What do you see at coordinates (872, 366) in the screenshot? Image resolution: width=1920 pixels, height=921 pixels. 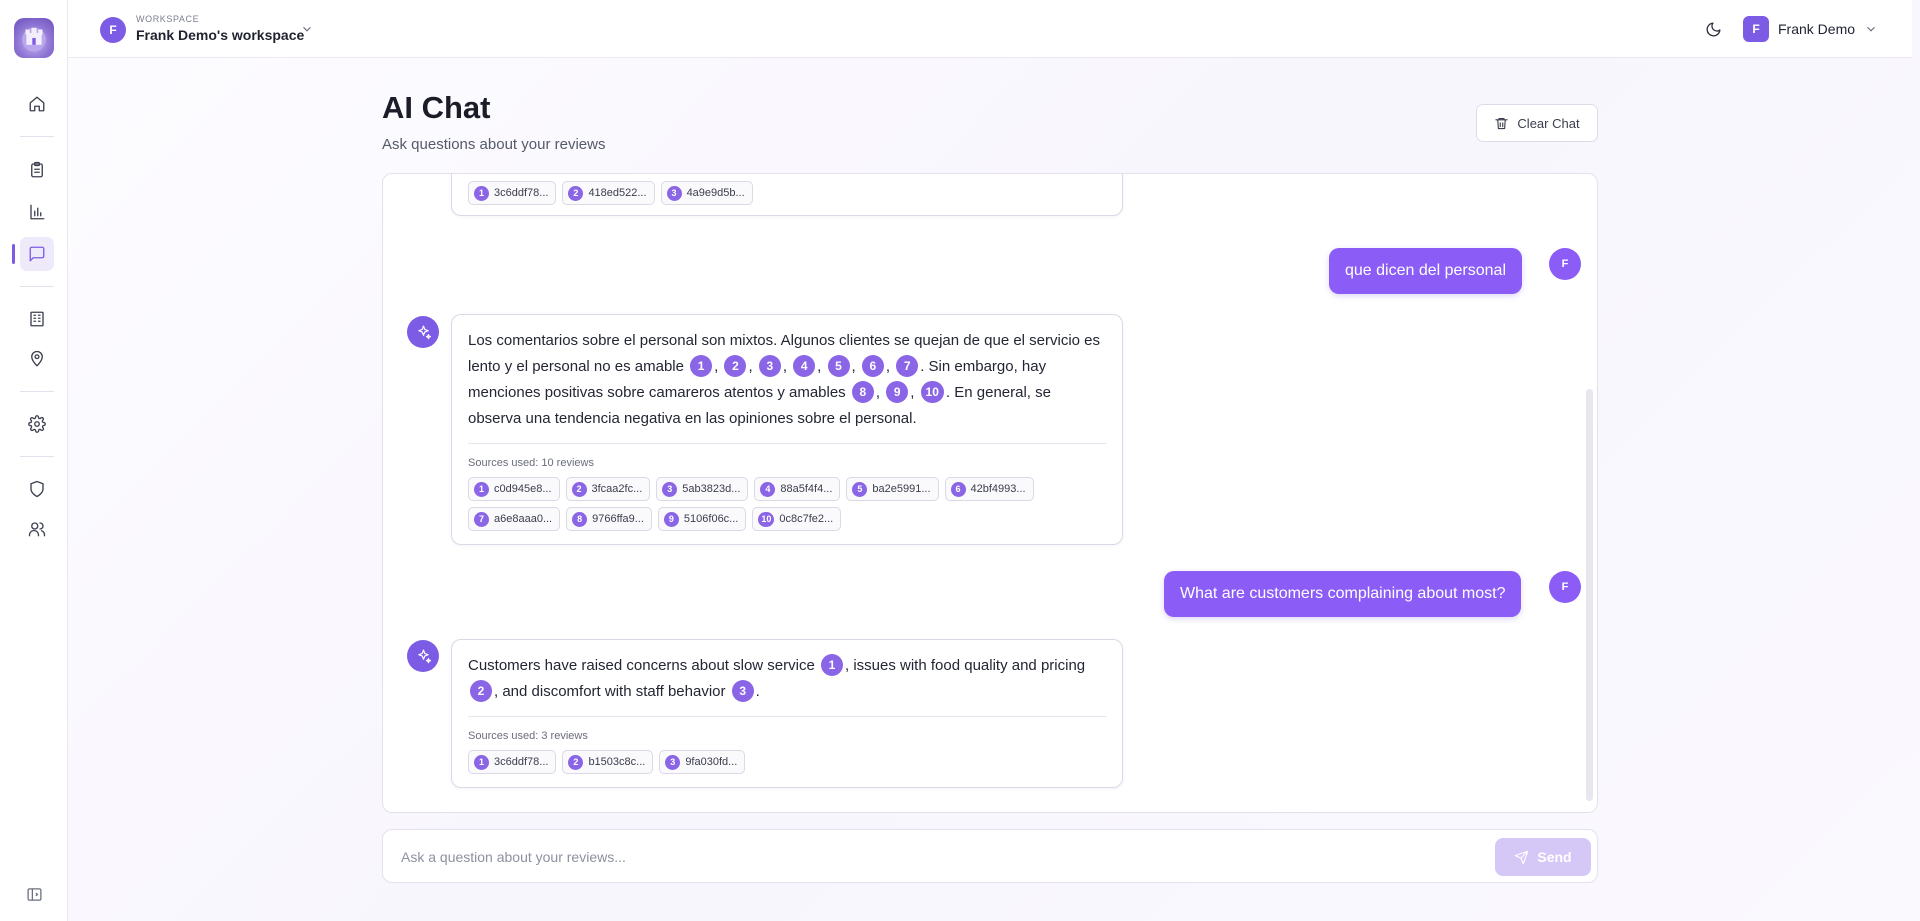 I see `citation-badge: 6` at bounding box center [872, 366].